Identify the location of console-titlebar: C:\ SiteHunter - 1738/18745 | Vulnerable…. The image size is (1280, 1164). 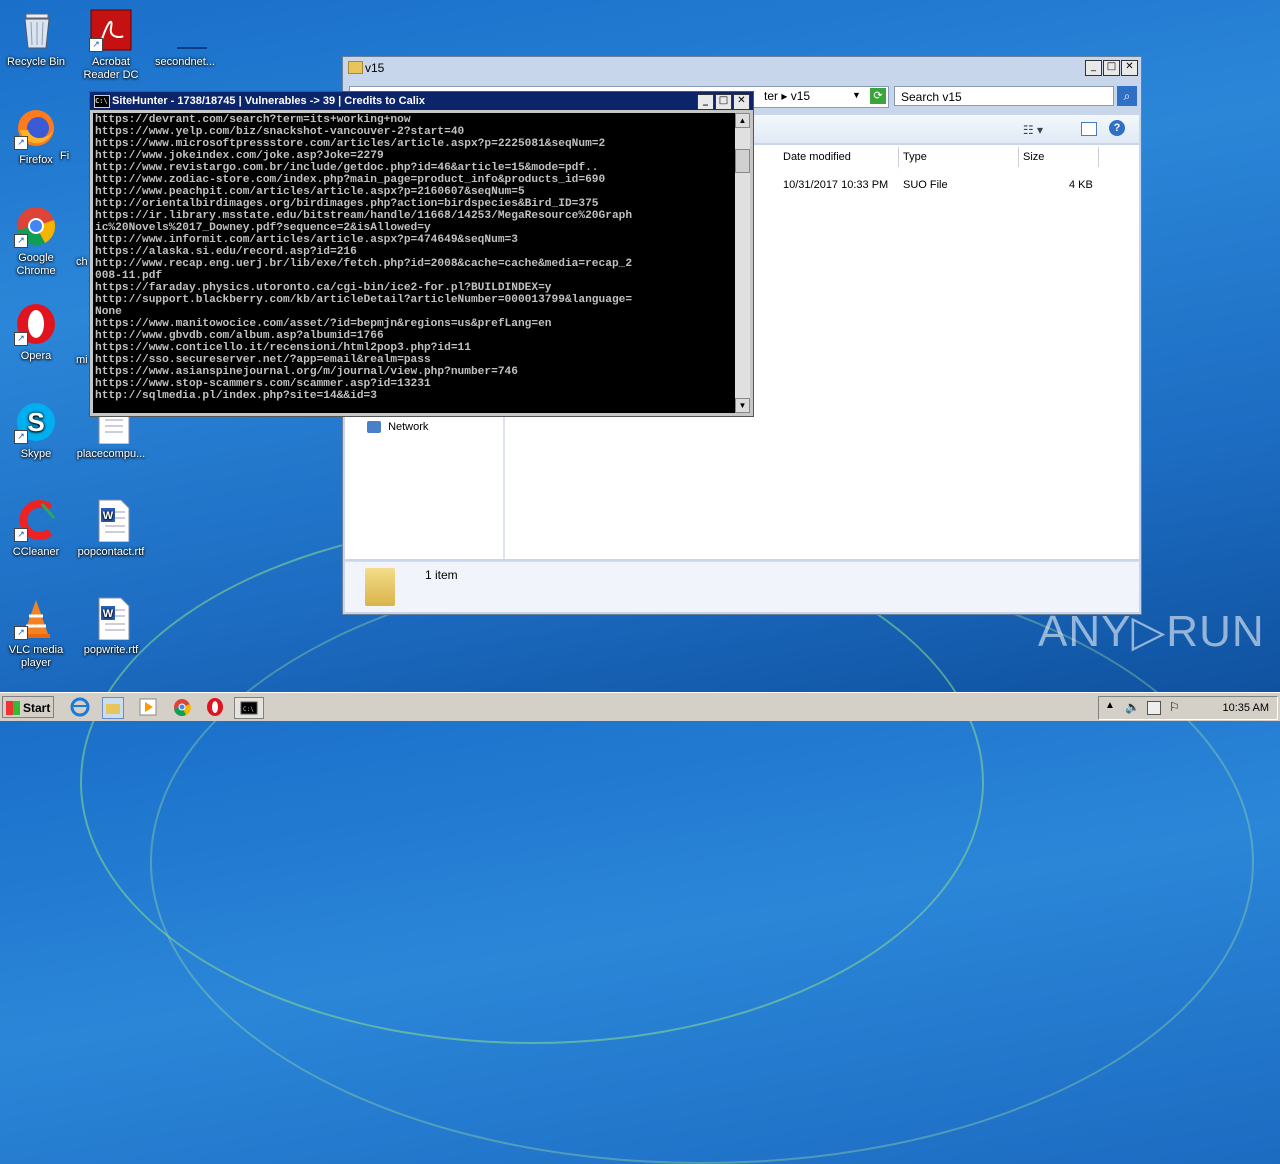
(421, 101).